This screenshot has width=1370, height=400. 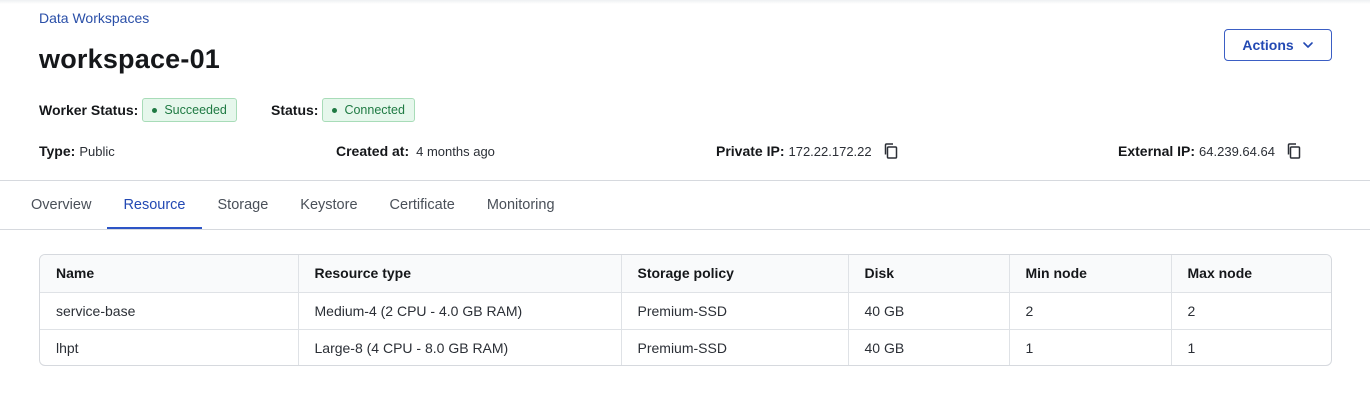 I want to click on created-label: Created at:, so click(x=373, y=151).